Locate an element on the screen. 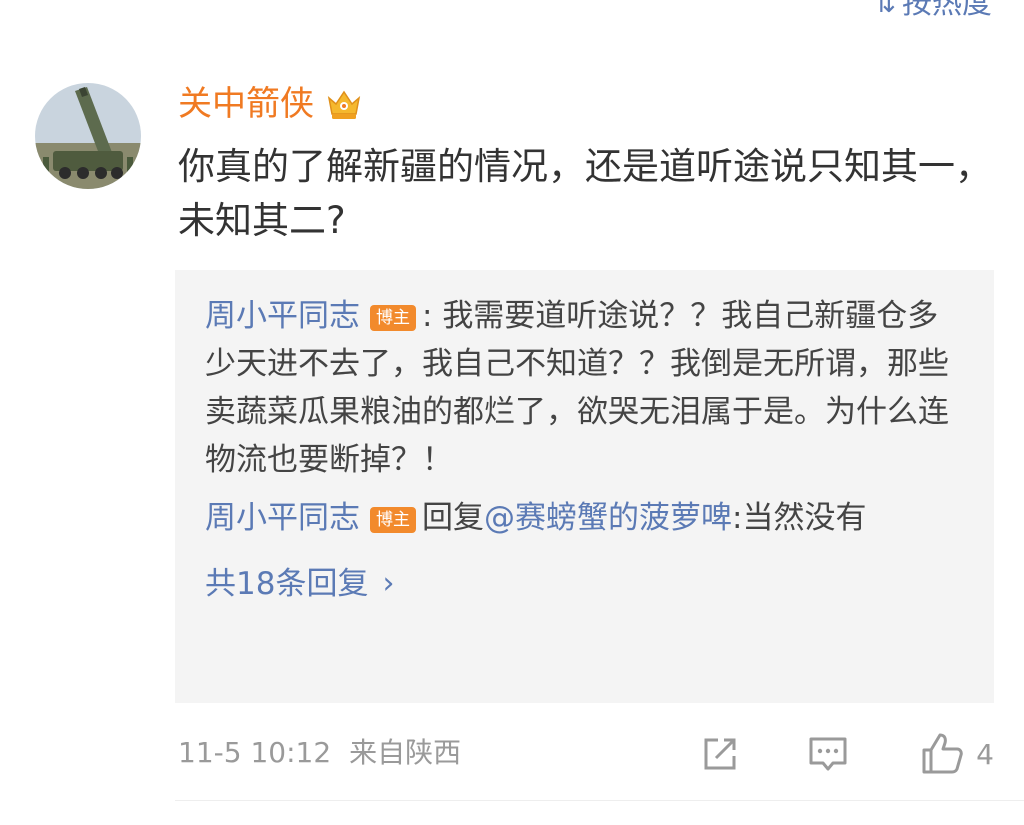 The image size is (1024, 825). comment-icon is located at coordinates (828, 754).